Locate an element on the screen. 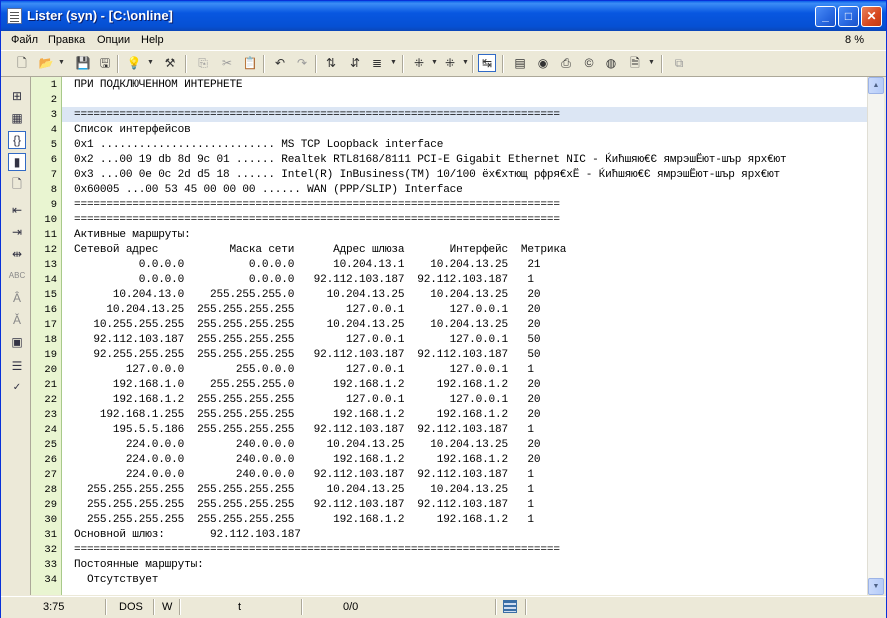 This screenshot has width=887, height=618. line-number: 8 is located at coordinates (53, 190).